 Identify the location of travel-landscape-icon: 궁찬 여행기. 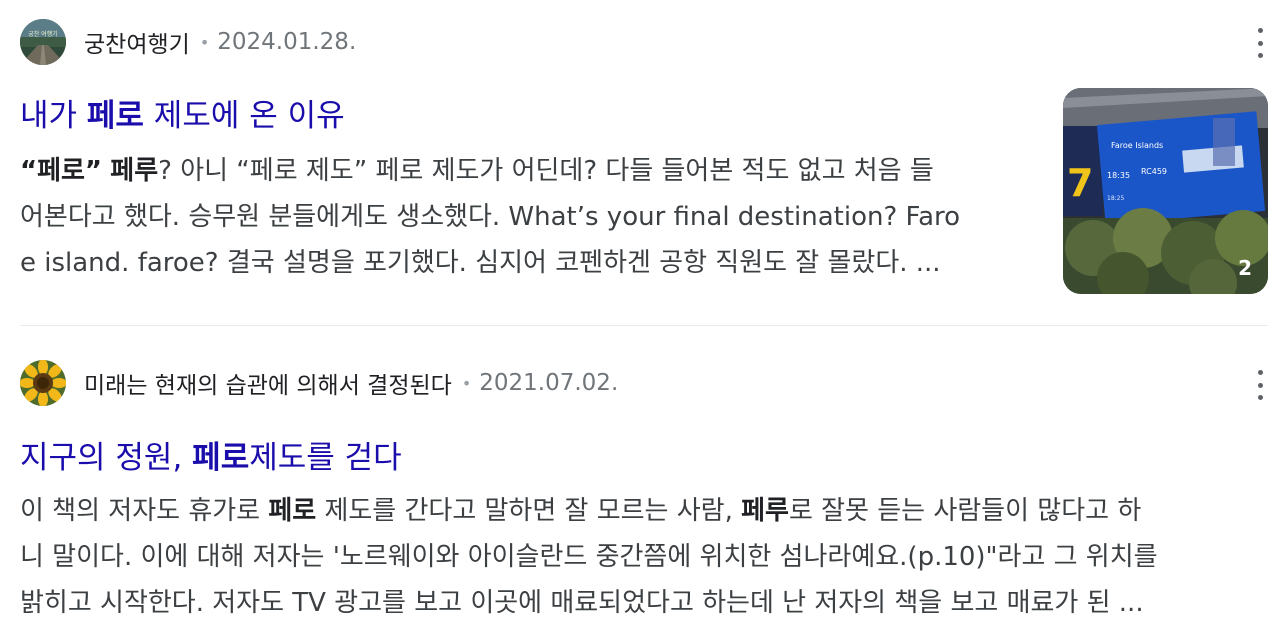
(43, 42).